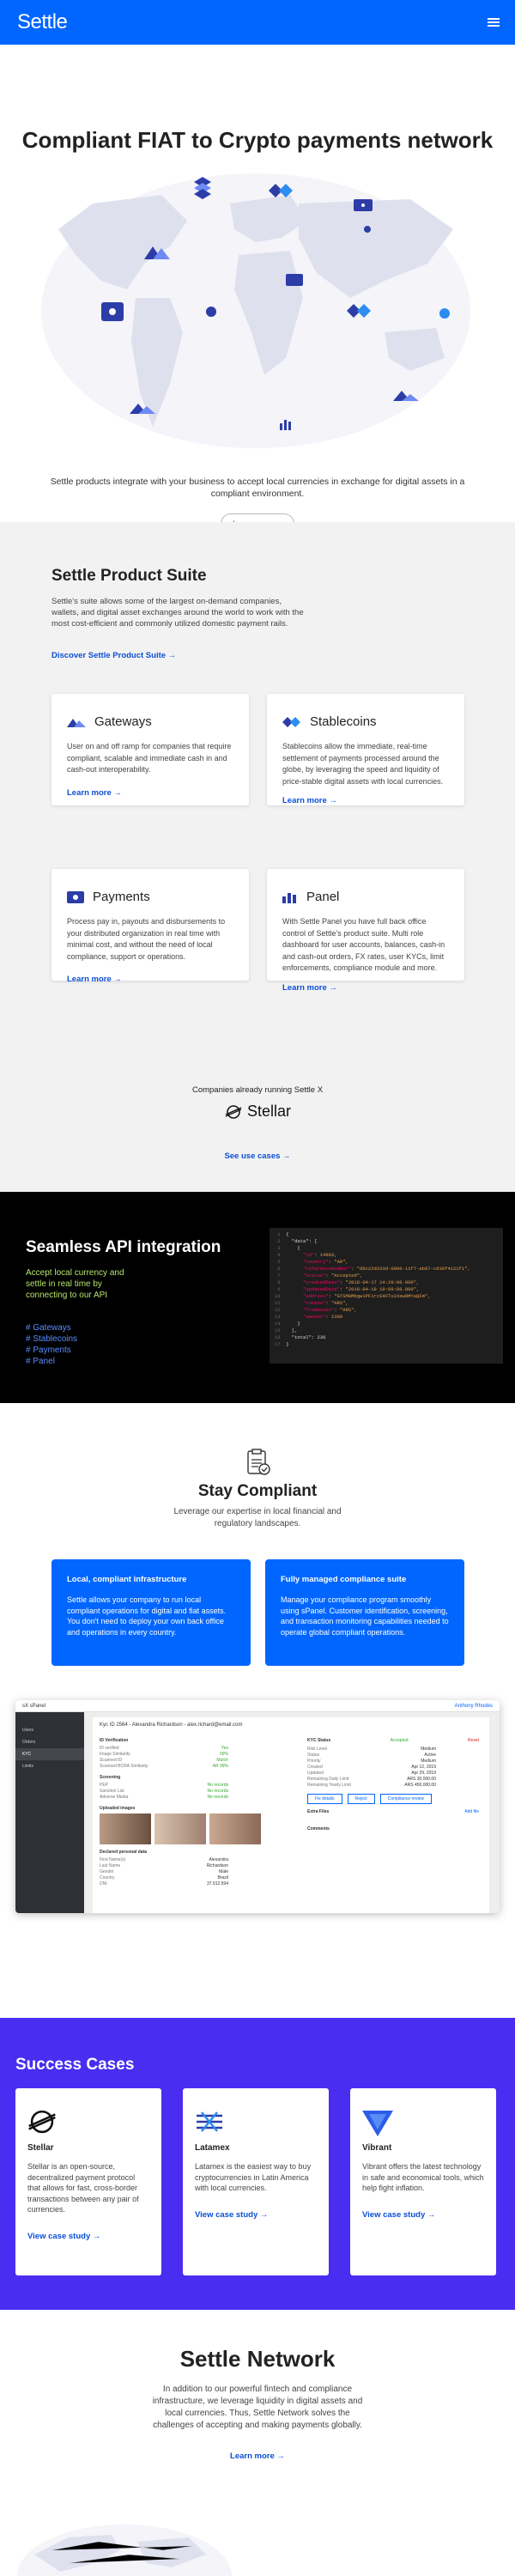 Image resolution: width=515 pixels, height=2576 pixels. What do you see at coordinates (75, 896) in the screenshot?
I see `card-icon` at bounding box center [75, 896].